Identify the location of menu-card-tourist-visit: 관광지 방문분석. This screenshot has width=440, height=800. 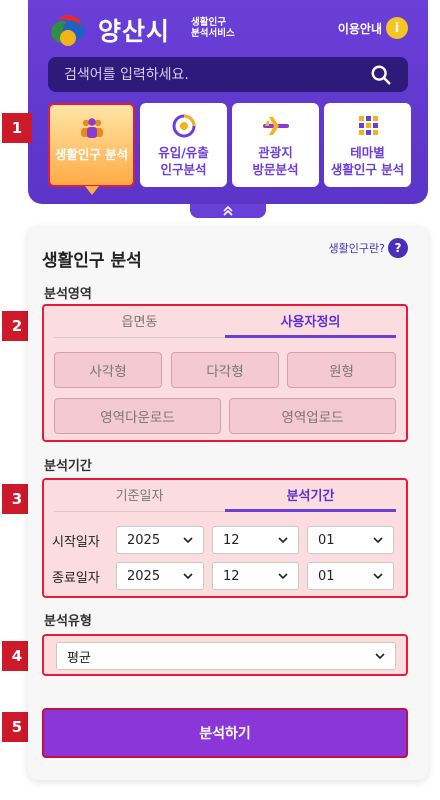
(275, 145).